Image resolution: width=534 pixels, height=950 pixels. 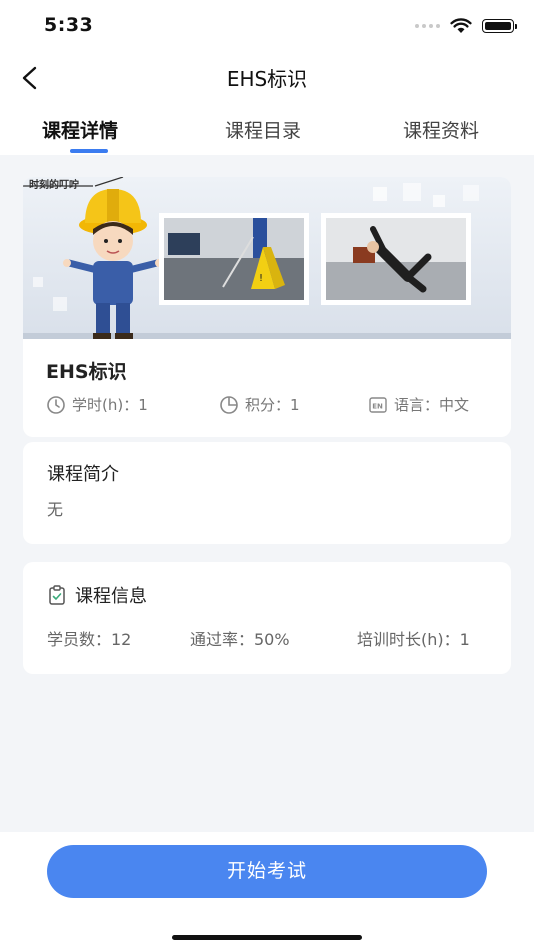 I want to click on status-icons, so click(x=466, y=26).